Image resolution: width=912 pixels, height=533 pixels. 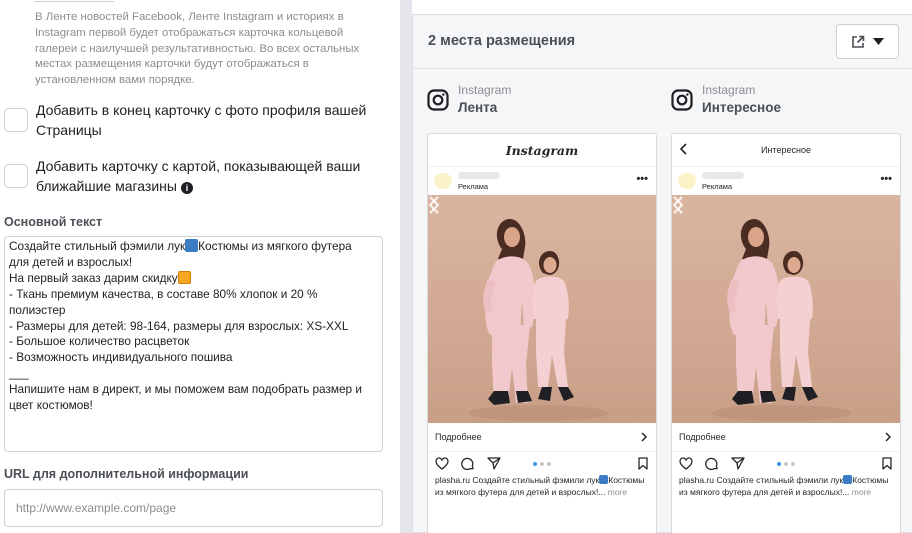 I want to click on primary-text-label: Основной текст, so click(x=53, y=222).